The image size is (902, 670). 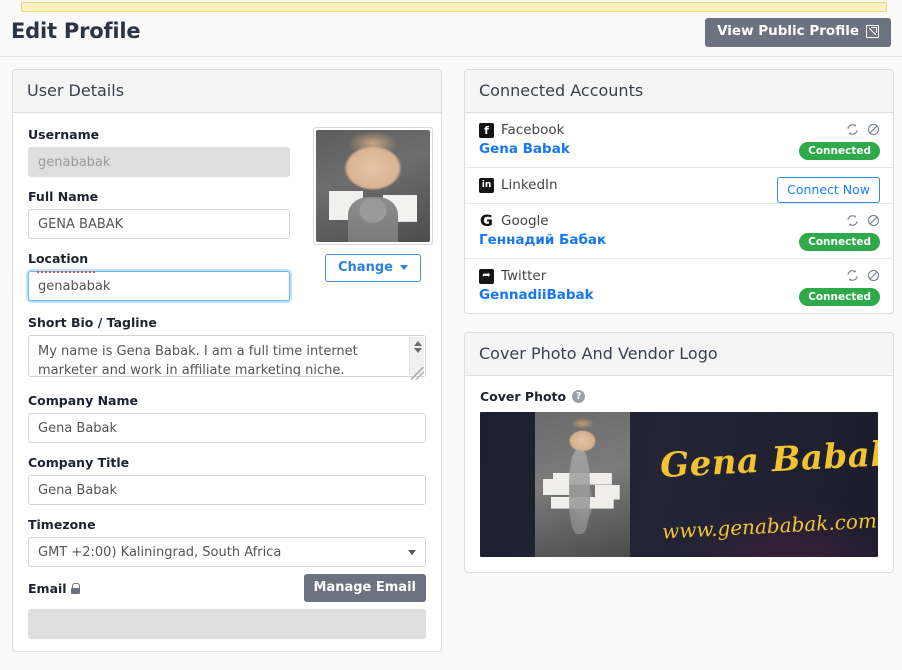 I want to click on change-avatar-label: Change, so click(x=365, y=267).